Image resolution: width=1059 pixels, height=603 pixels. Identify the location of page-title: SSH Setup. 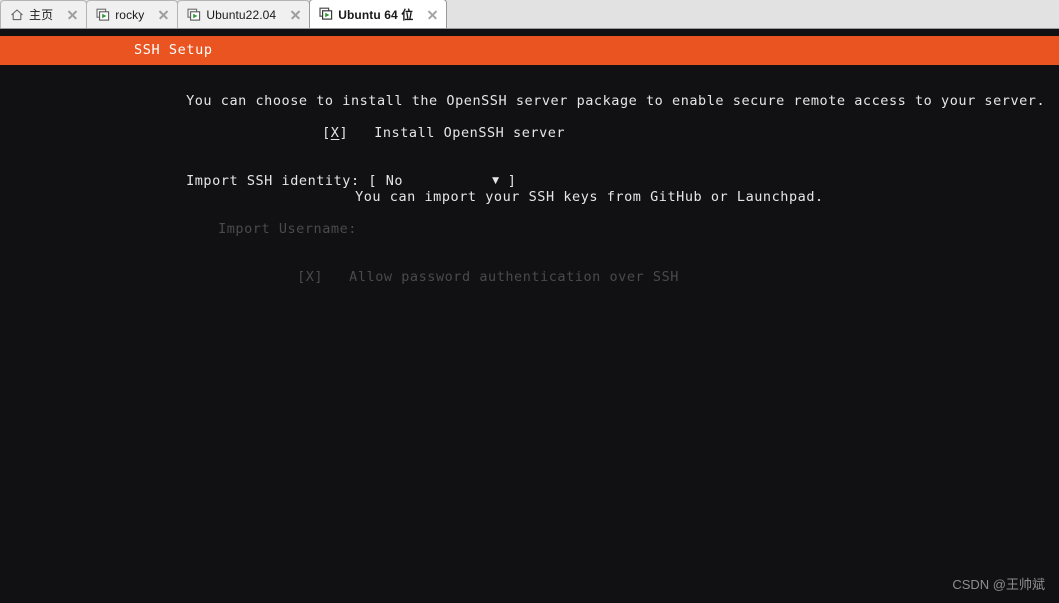
(173, 50).